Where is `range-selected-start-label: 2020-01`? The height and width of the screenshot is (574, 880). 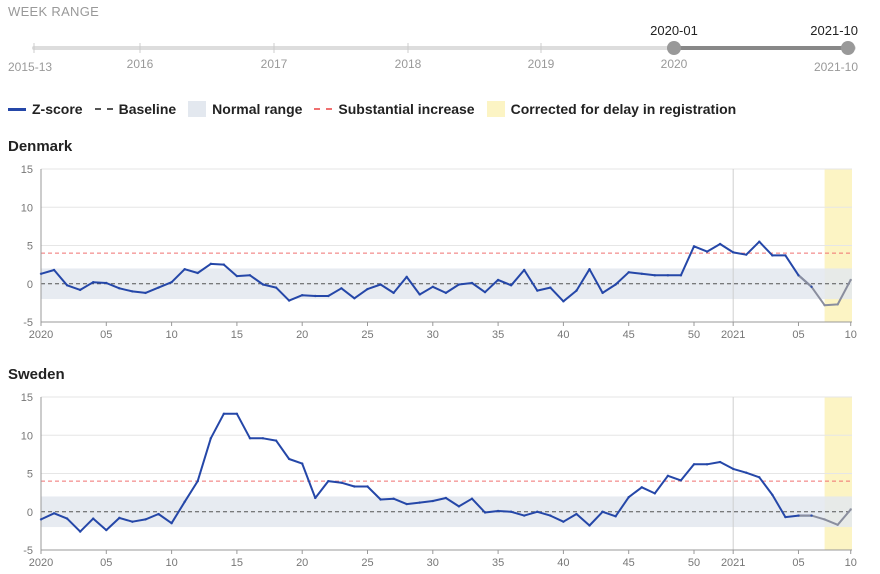 range-selected-start-label: 2020-01 is located at coordinates (674, 30).